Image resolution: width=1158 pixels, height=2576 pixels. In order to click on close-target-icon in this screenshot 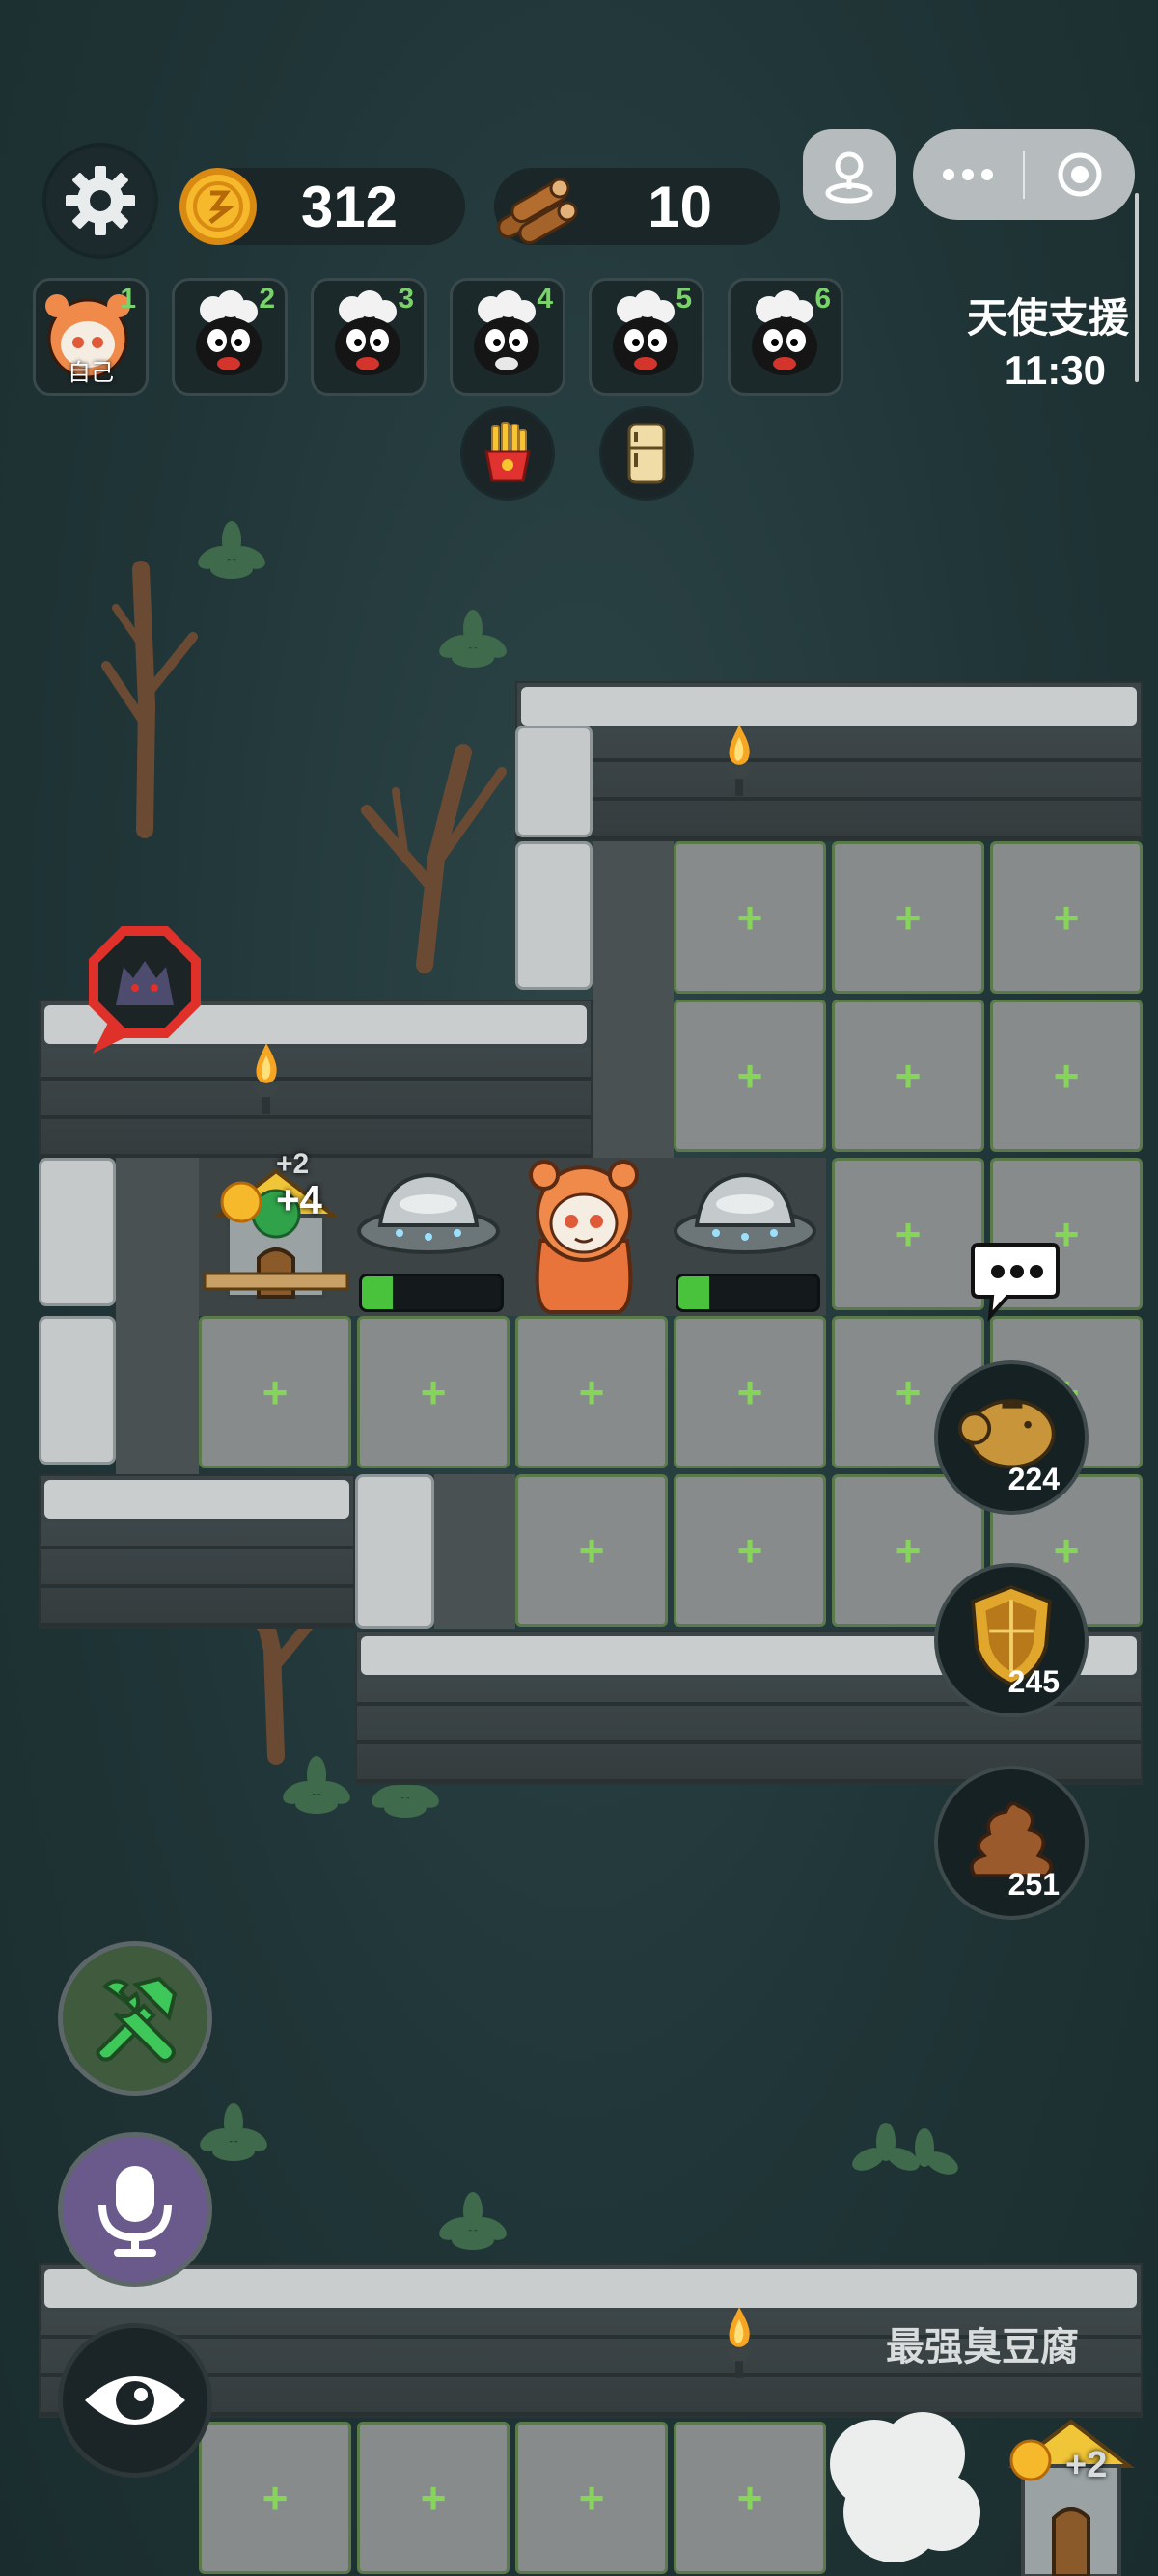, I will do `click(1080, 174)`.